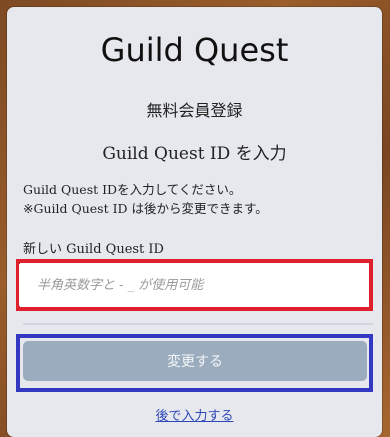 This screenshot has height=437, width=390. What do you see at coordinates (198, 324) in the screenshot?
I see `divider` at bounding box center [198, 324].